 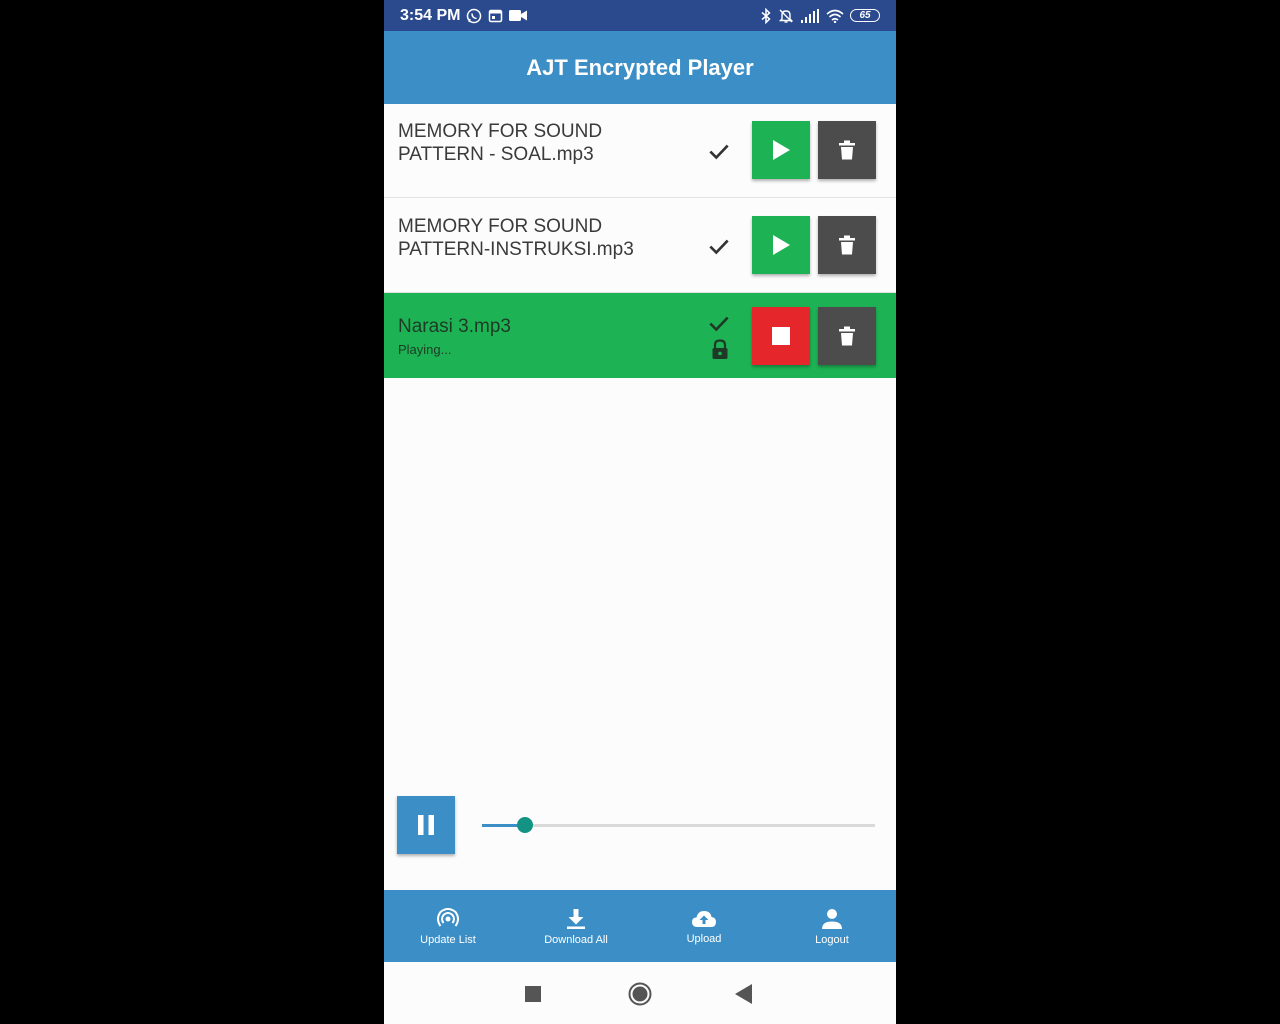 I want to click on person-icon, so click(x=832, y=919).